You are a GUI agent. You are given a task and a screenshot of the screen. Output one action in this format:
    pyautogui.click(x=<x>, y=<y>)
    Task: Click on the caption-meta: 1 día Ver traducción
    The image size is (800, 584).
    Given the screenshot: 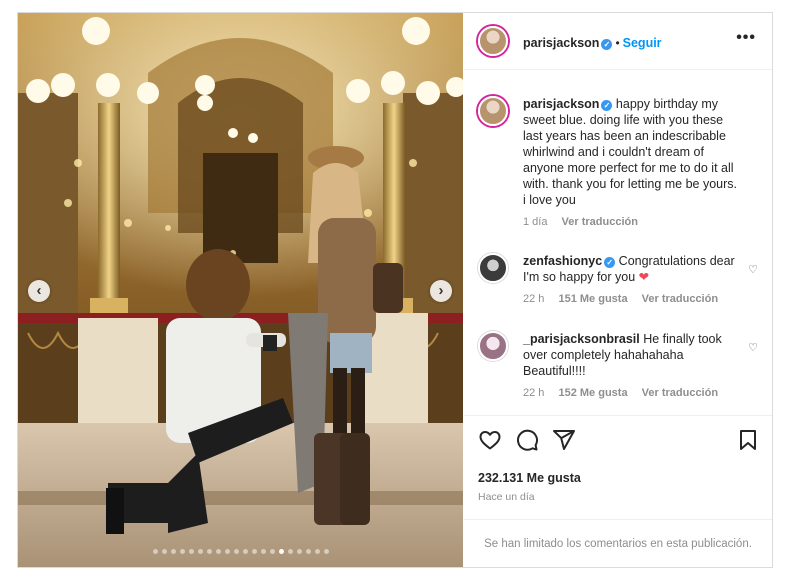 What is the action you would take?
    pyautogui.click(x=633, y=222)
    